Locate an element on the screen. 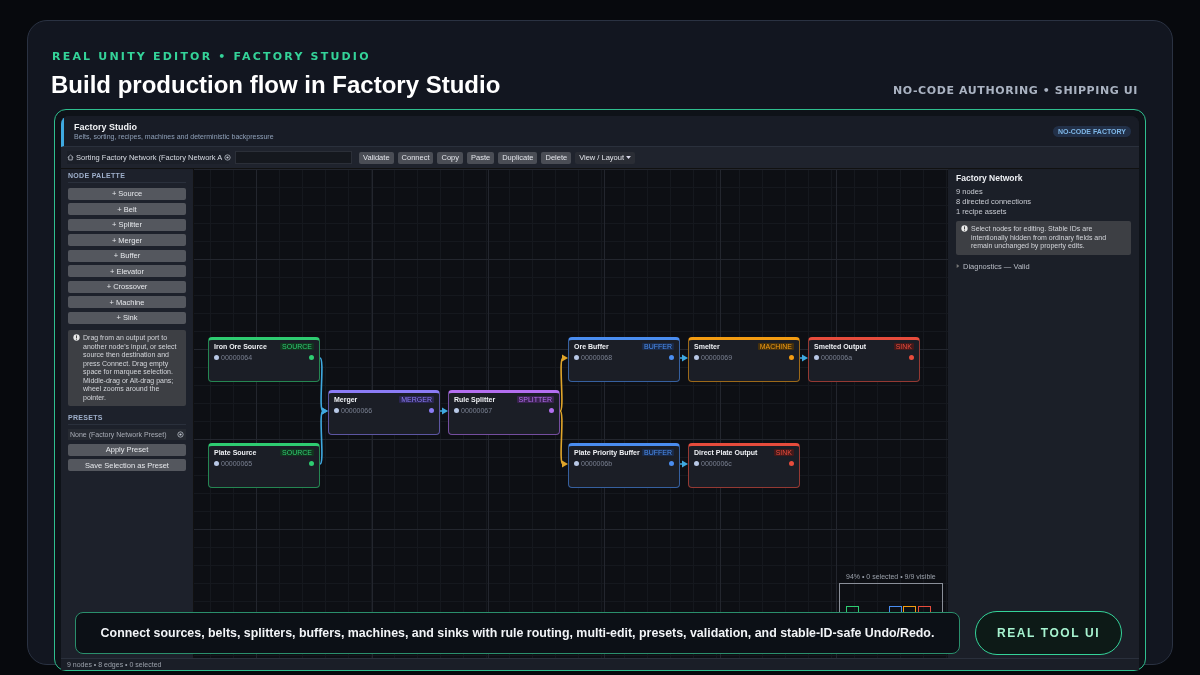 This screenshot has width=1200, height=675. expand-arrow-icon is located at coordinates (958, 266).